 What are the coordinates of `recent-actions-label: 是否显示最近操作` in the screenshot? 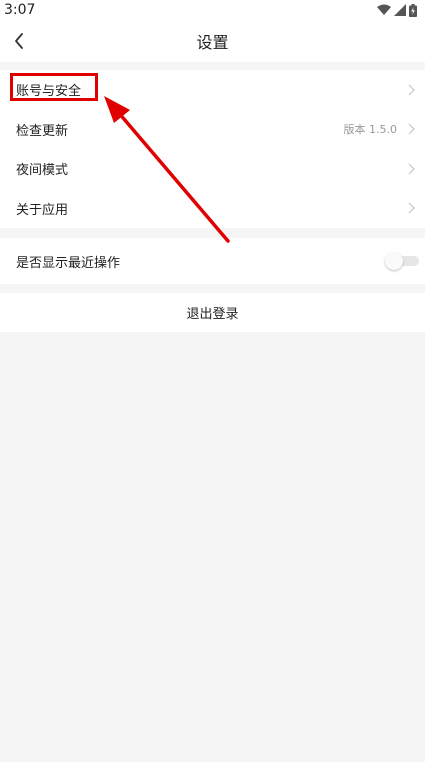 It's located at (68, 263).